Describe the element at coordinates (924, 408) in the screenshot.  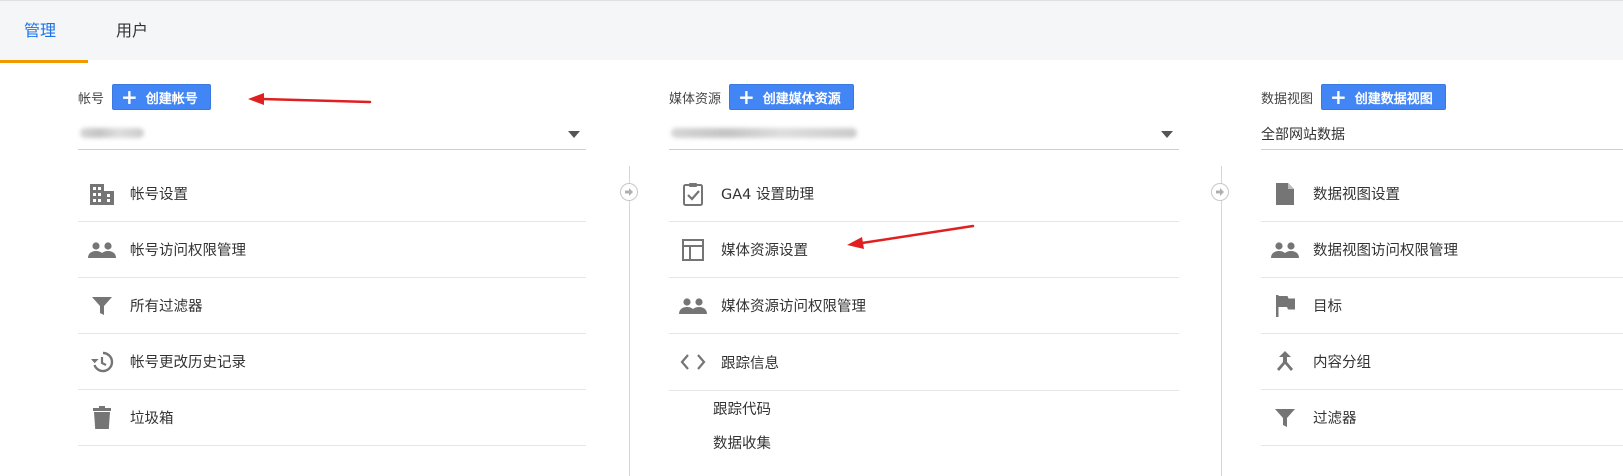
I see `tracking-code-link: 跟踪代码` at that location.